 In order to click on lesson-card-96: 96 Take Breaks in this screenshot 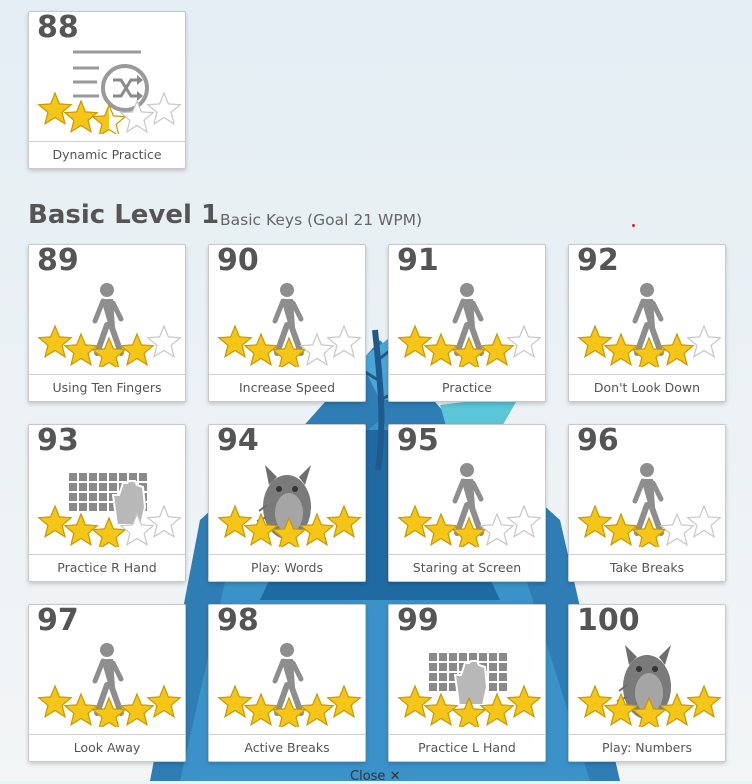, I will do `click(647, 502)`.